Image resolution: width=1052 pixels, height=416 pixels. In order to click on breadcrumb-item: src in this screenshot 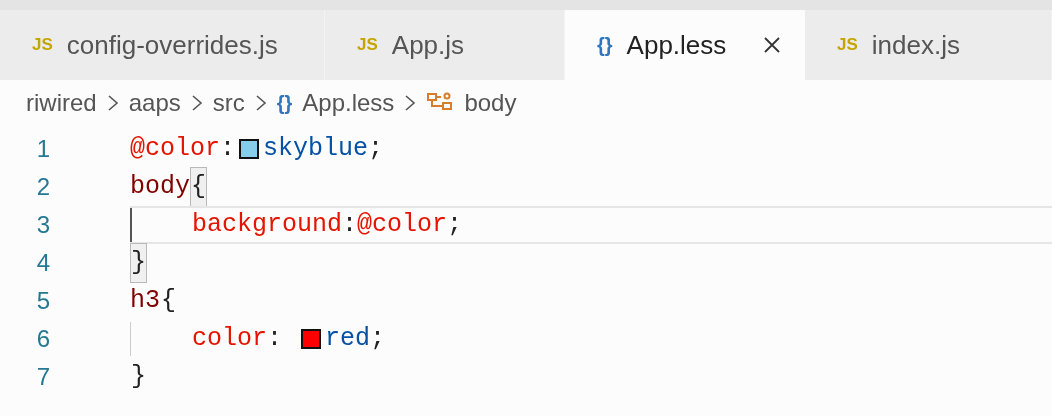, I will do `click(228, 103)`.